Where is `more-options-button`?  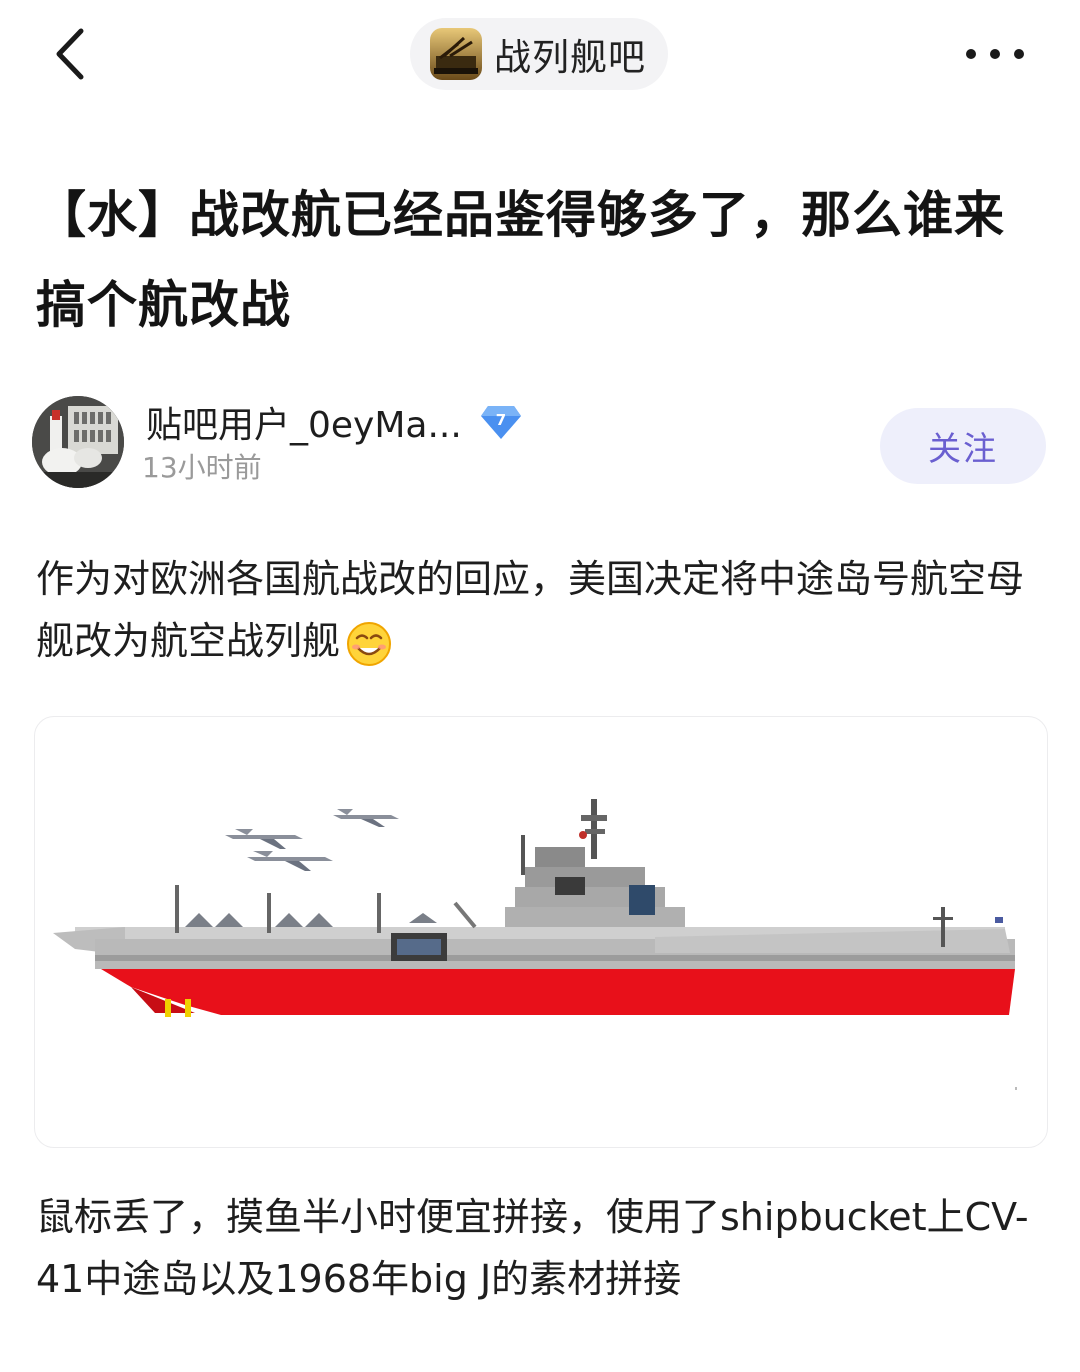 more-options-button is located at coordinates (995, 54).